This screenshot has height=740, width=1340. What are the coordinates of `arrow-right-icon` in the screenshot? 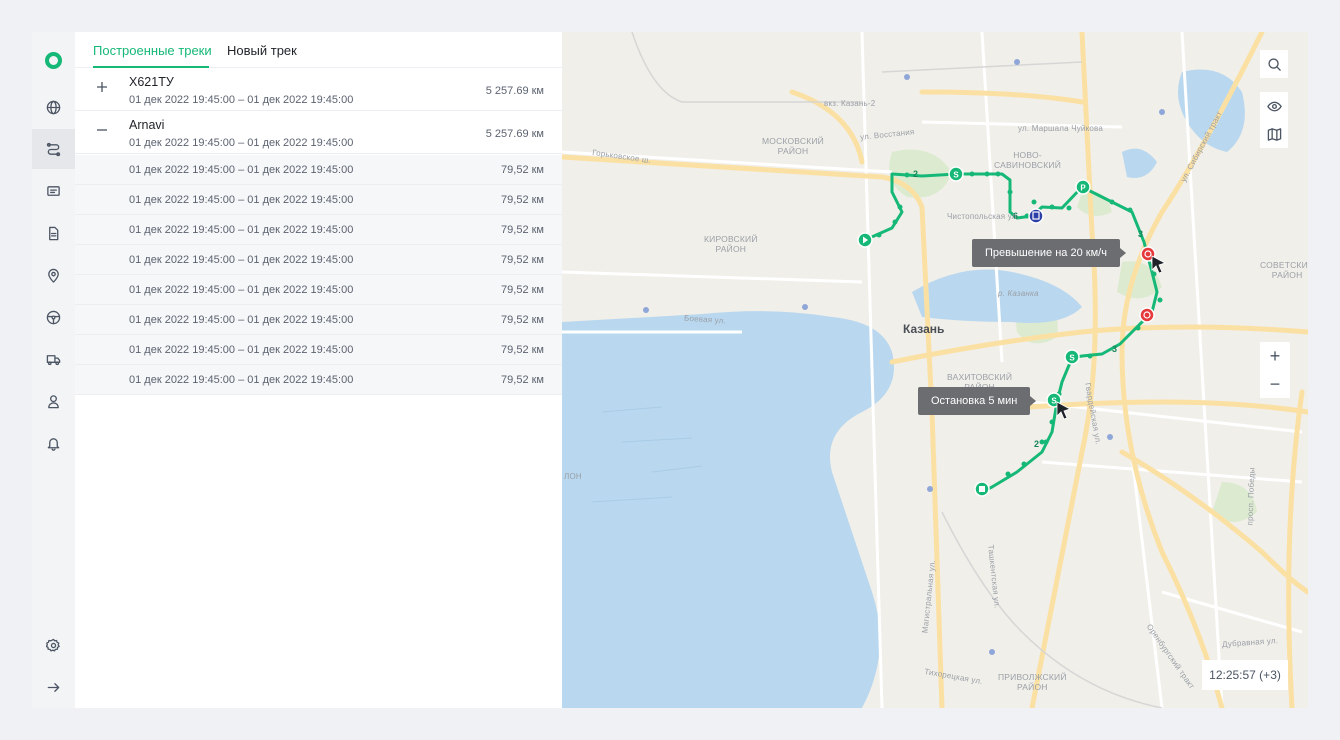 It's located at (53, 687).